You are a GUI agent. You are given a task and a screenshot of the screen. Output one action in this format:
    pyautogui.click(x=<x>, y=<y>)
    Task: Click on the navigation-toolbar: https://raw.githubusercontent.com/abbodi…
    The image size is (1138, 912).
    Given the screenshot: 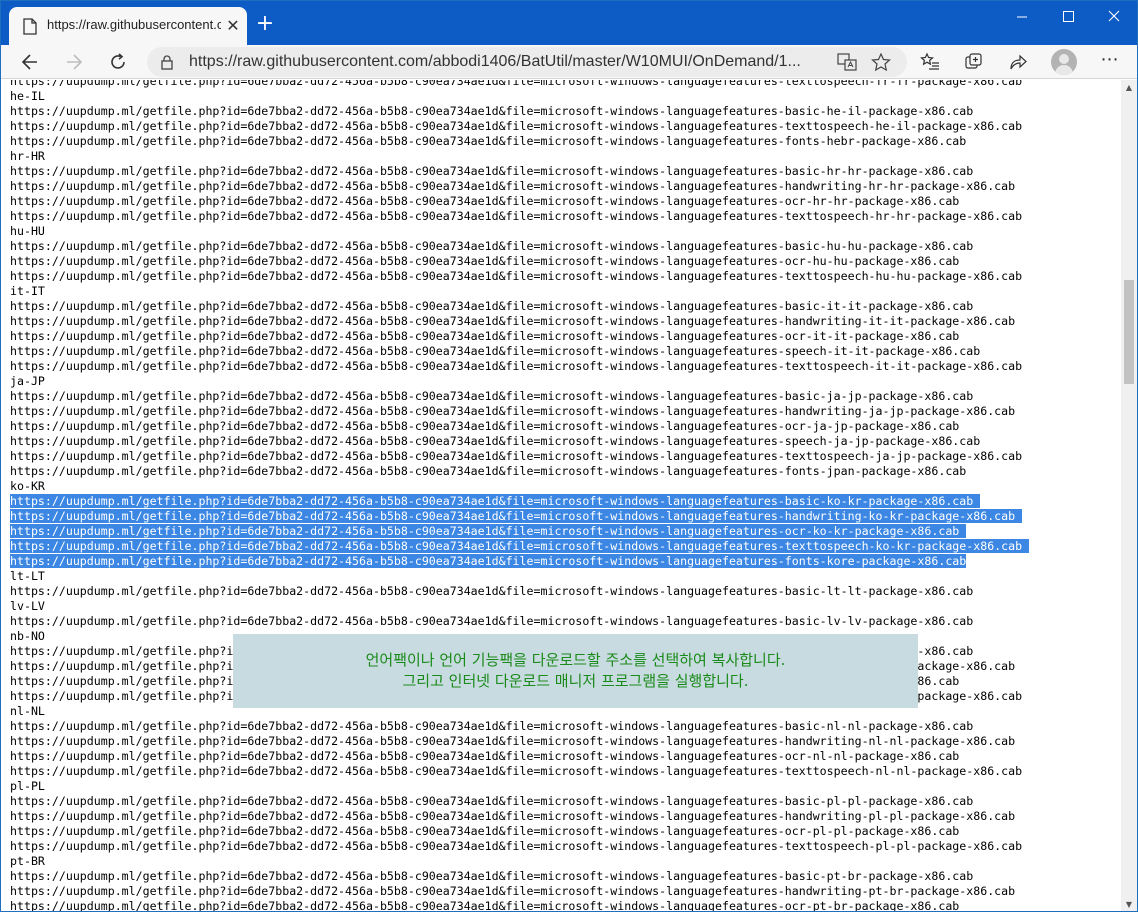 What is the action you would take?
    pyautogui.click(x=569, y=62)
    